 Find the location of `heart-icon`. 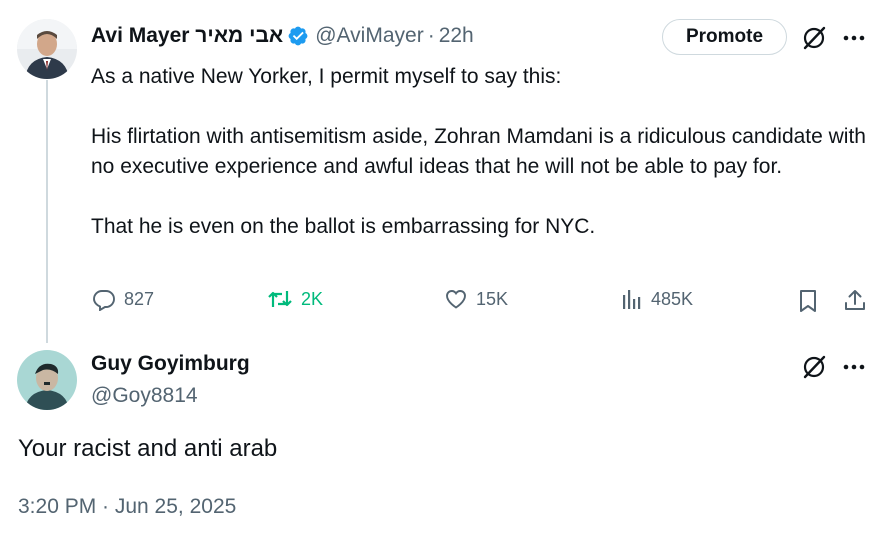

heart-icon is located at coordinates (456, 299).